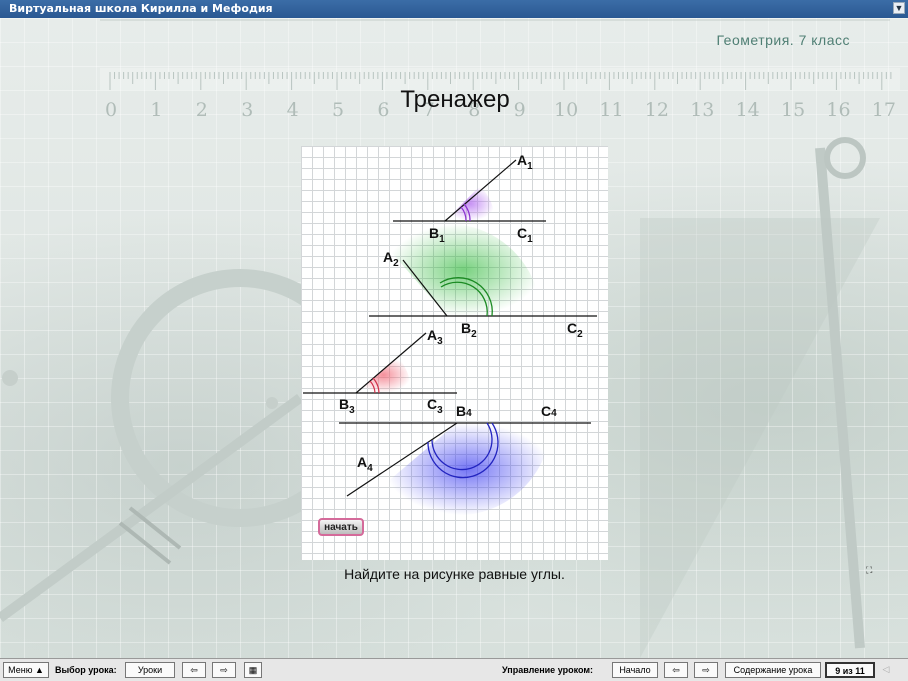 This screenshot has width=908, height=681. What do you see at coordinates (455, 99) in the screenshot?
I see `page-title: Тренажер` at bounding box center [455, 99].